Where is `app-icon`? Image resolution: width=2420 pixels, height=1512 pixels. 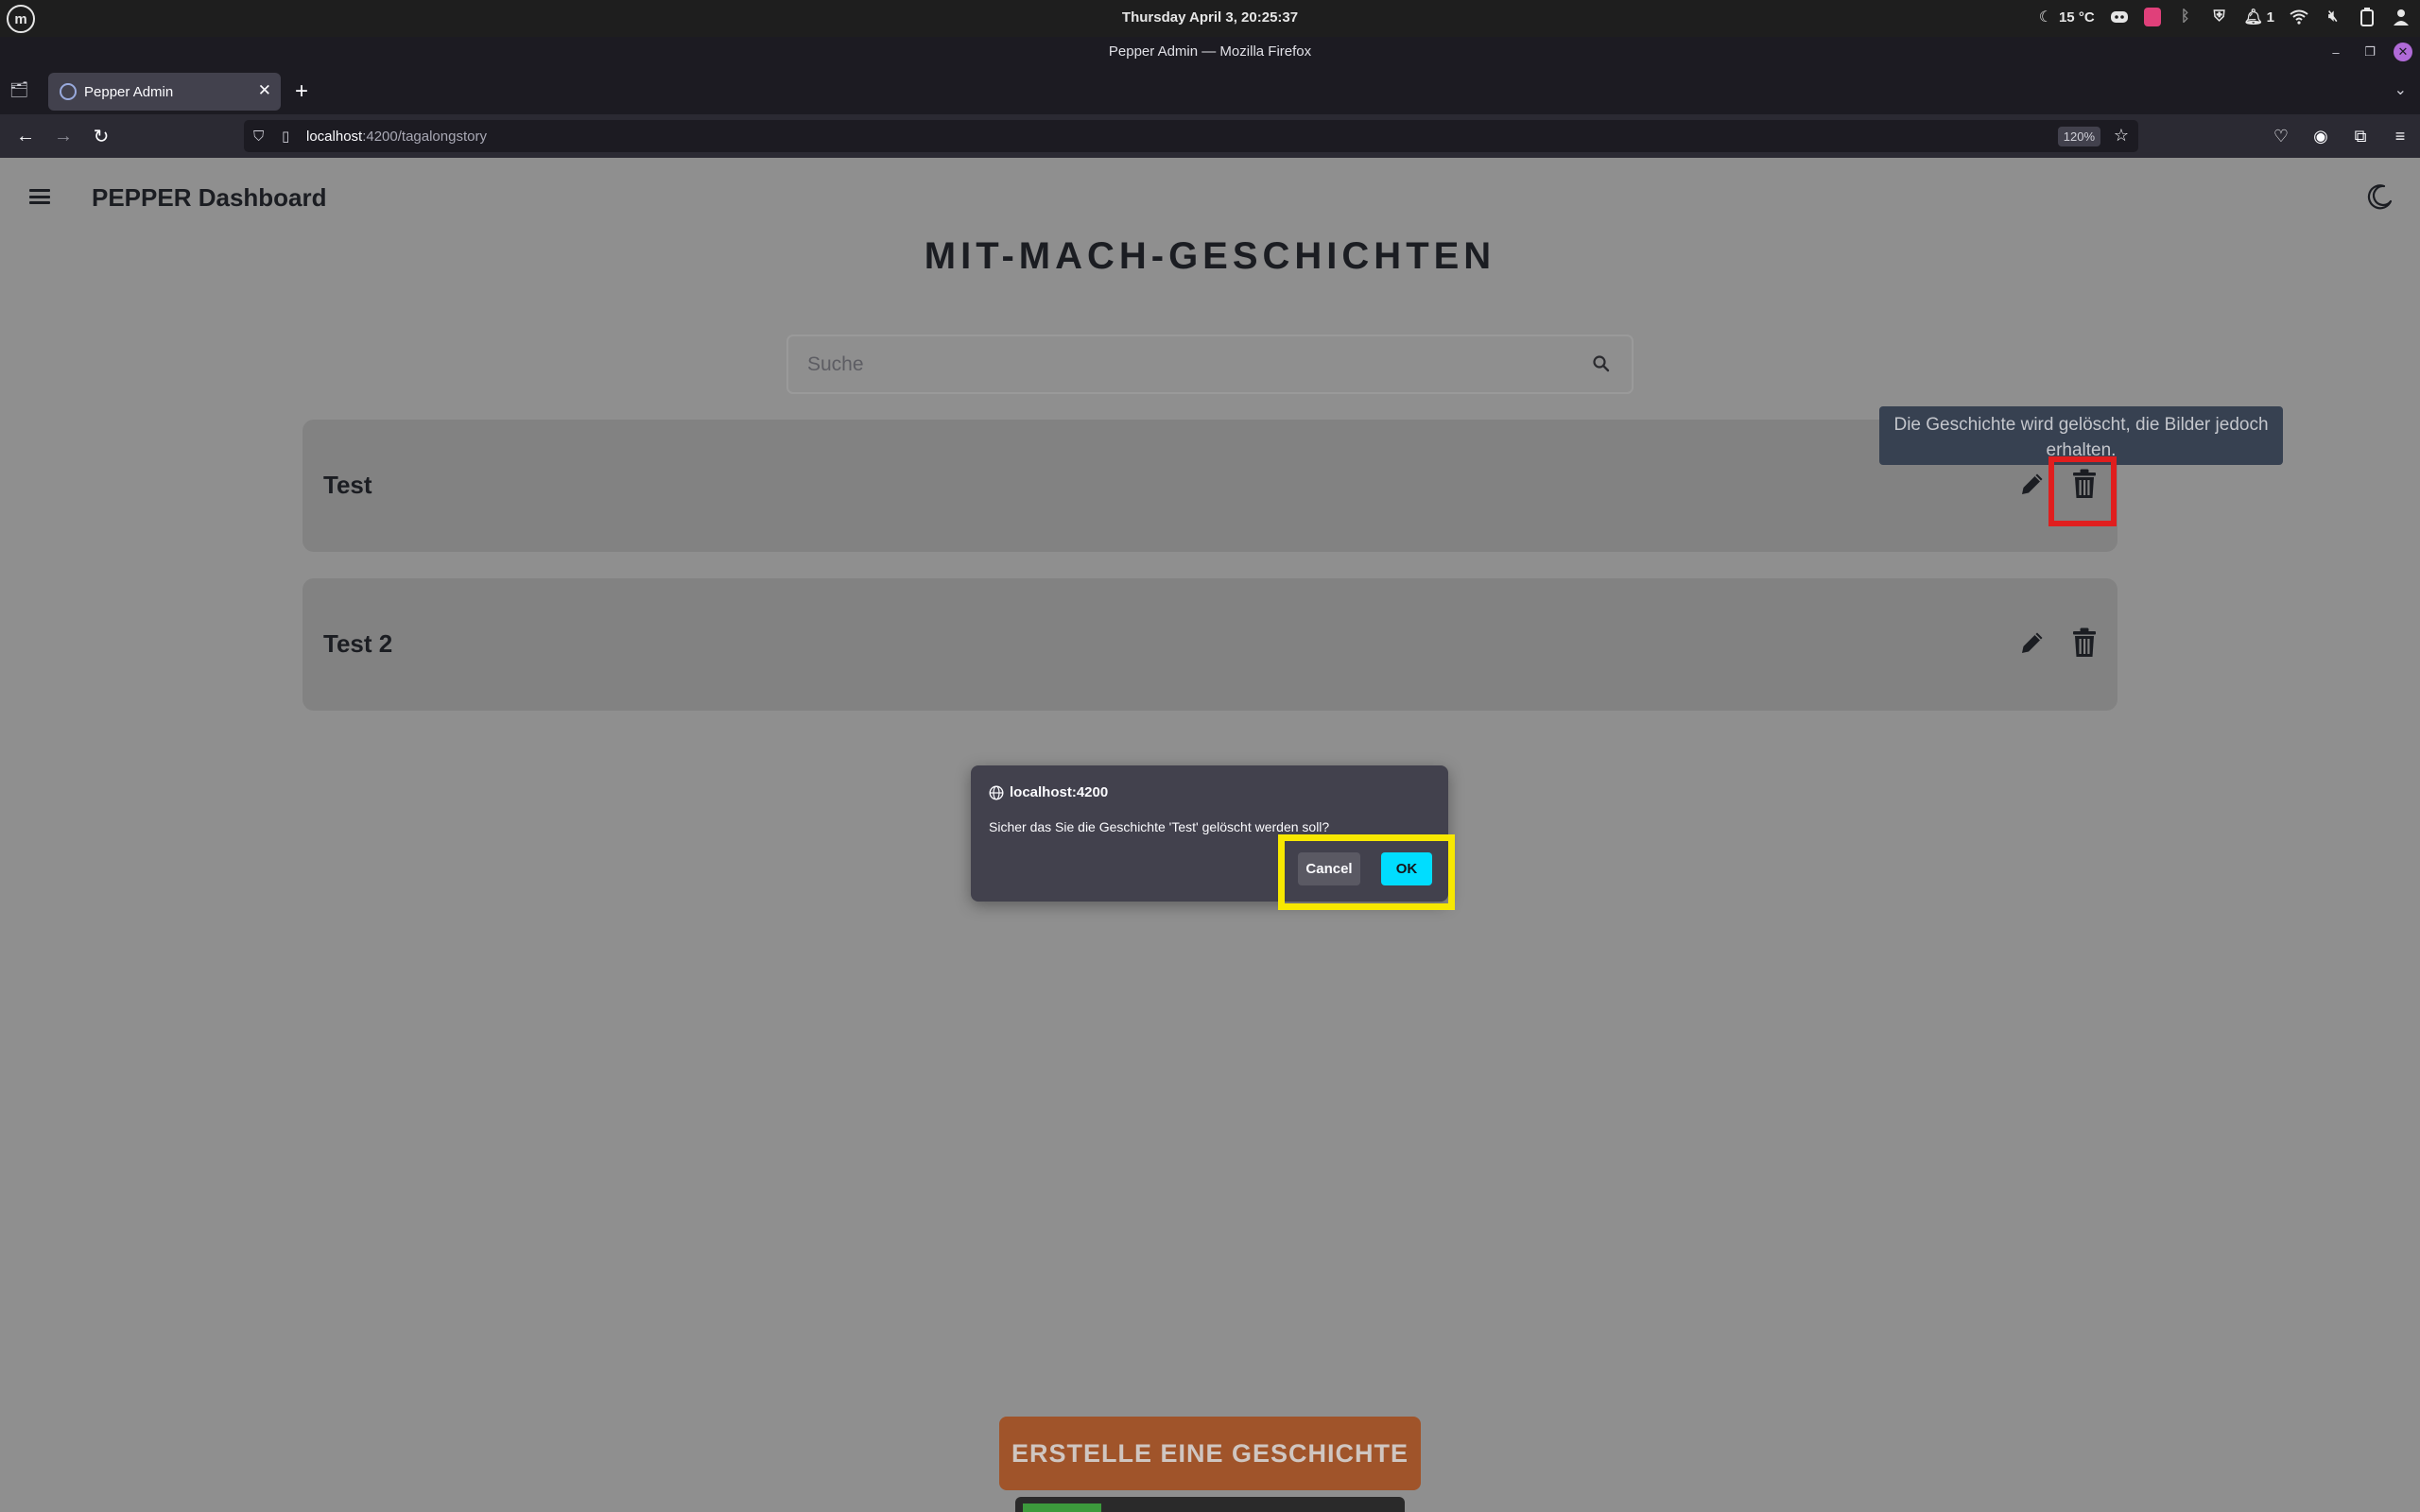
app-icon is located at coordinates (2152, 17).